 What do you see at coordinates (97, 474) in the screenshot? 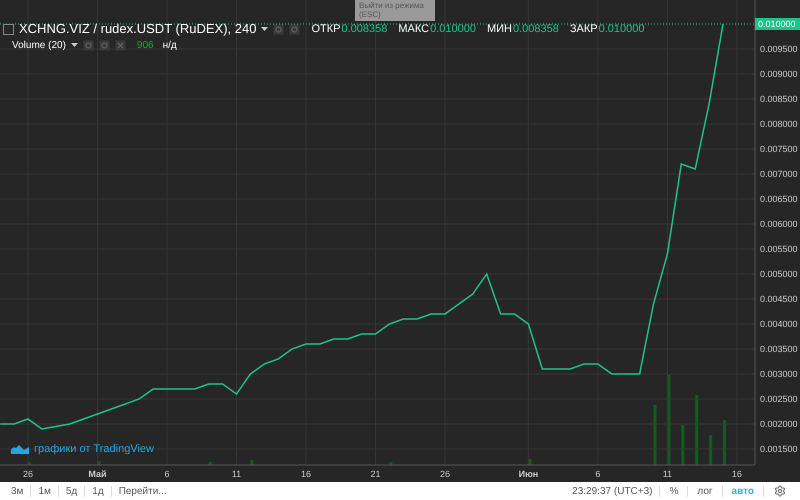
I see `x-axis-label: Май` at bounding box center [97, 474].